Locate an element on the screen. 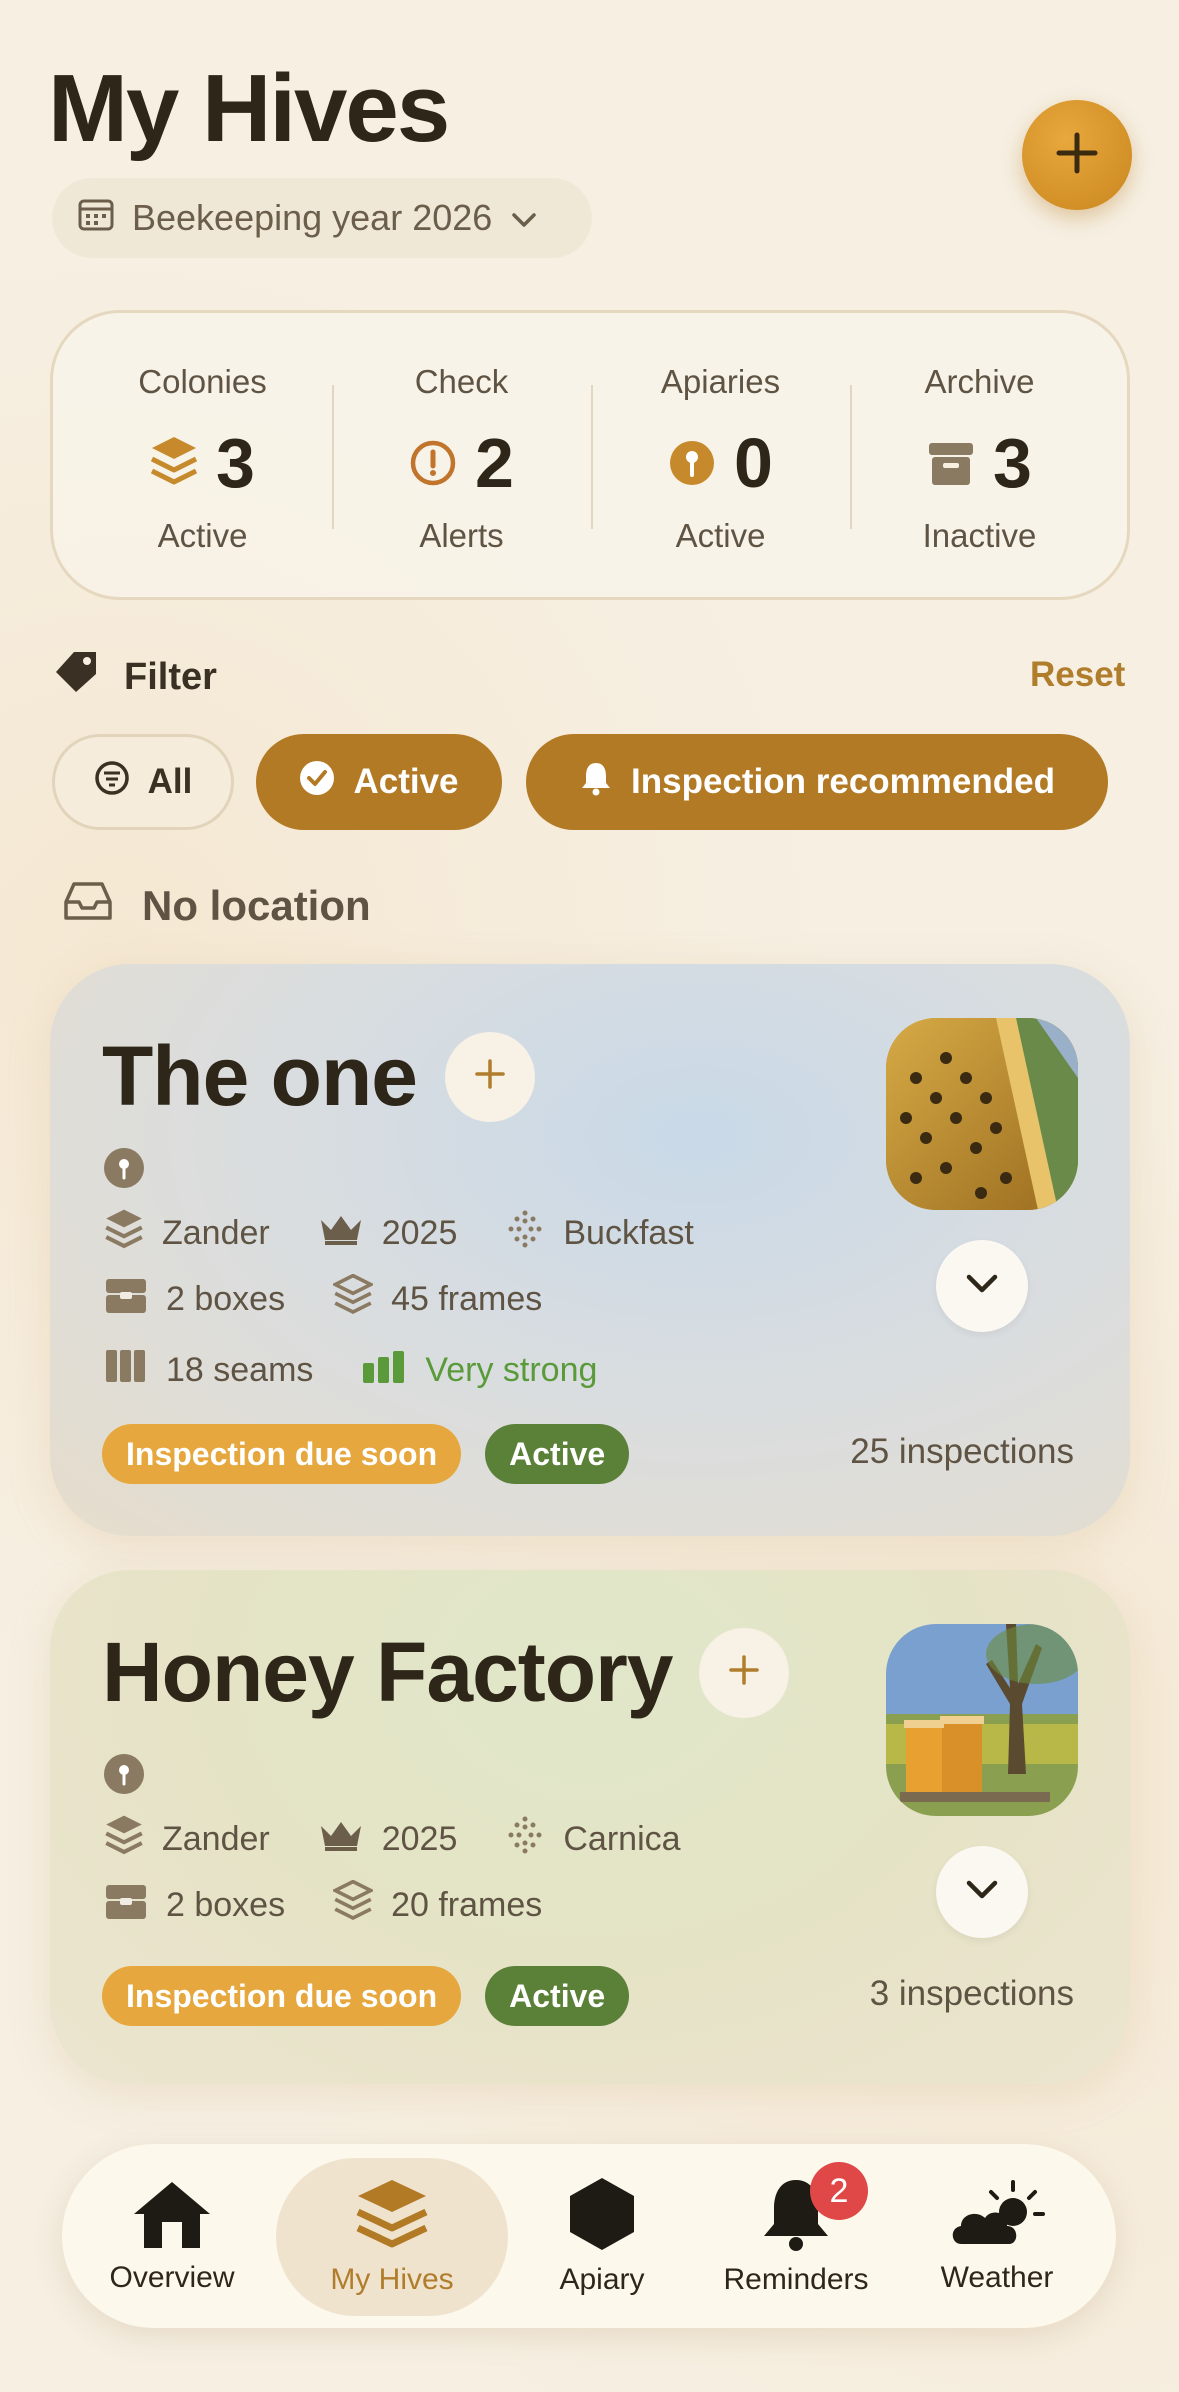  filter-title: Filter is located at coordinates (170, 676).